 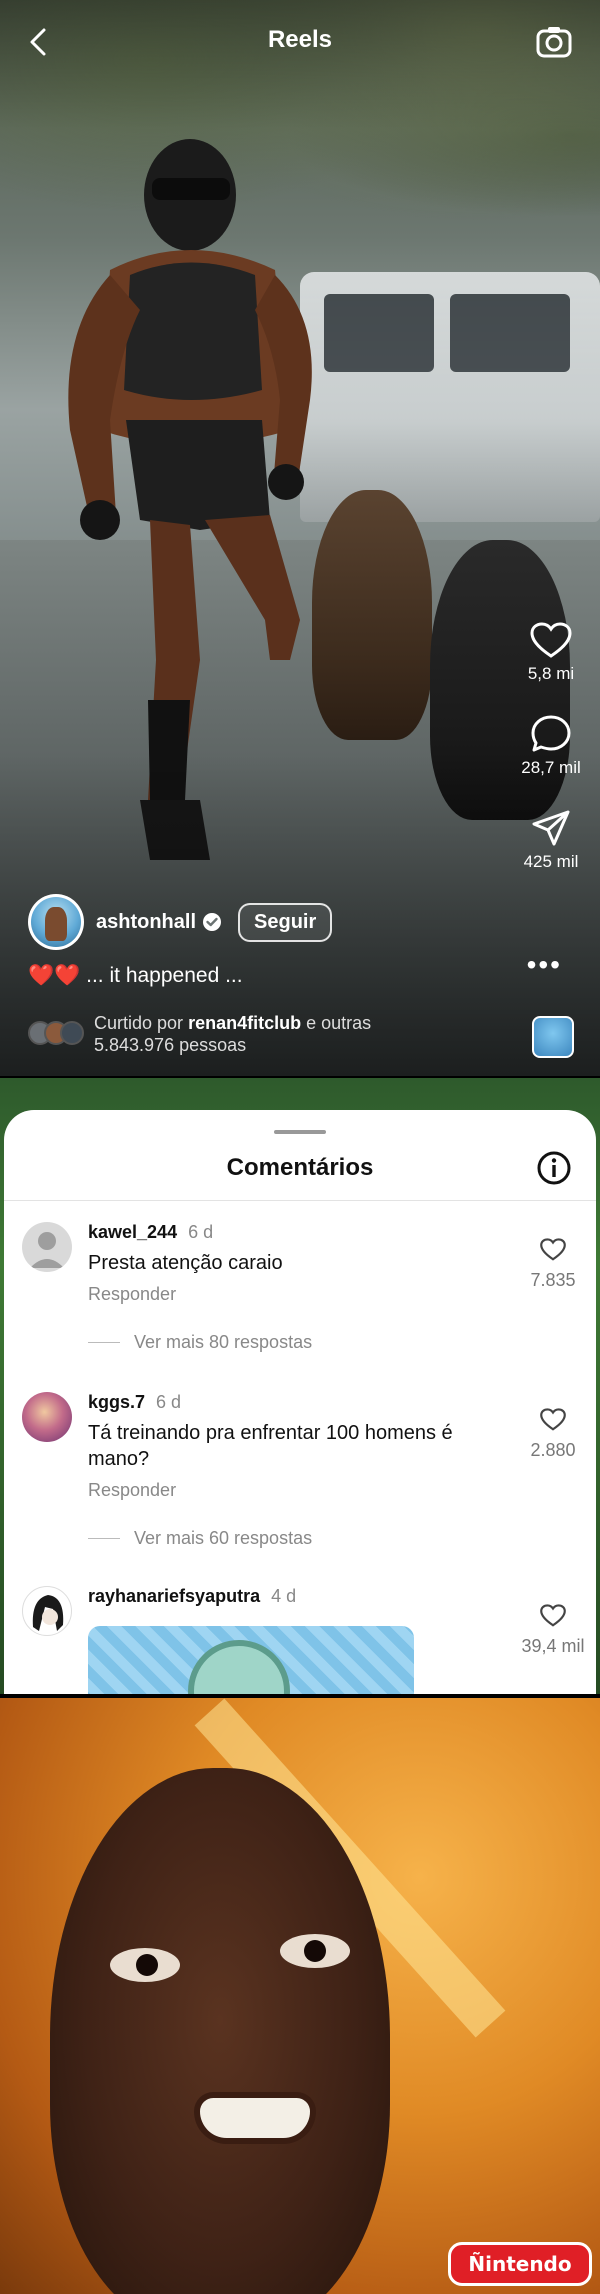 What do you see at coordinates (553, 1264) in the screenshot?
I see `comment-like-button: 7.835` at bounding box center [553, 1264].